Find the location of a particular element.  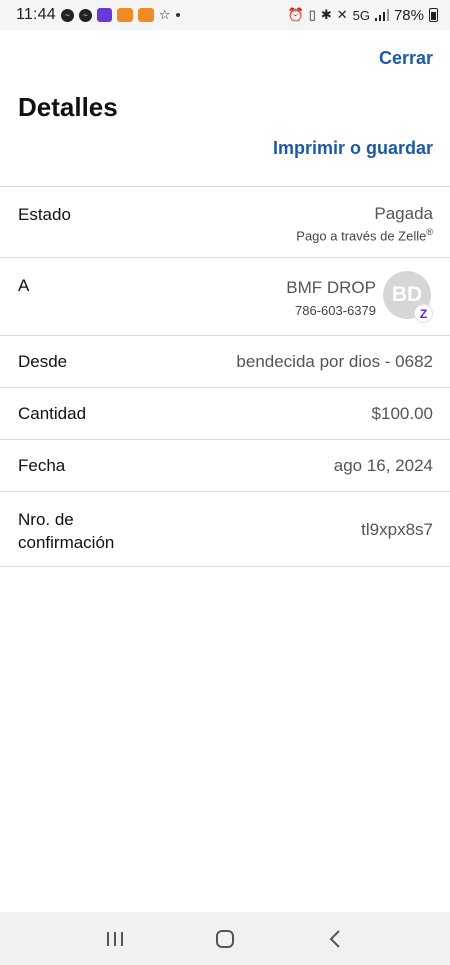

zelle-badge-icon: Z is located at coordinates (423, 313).